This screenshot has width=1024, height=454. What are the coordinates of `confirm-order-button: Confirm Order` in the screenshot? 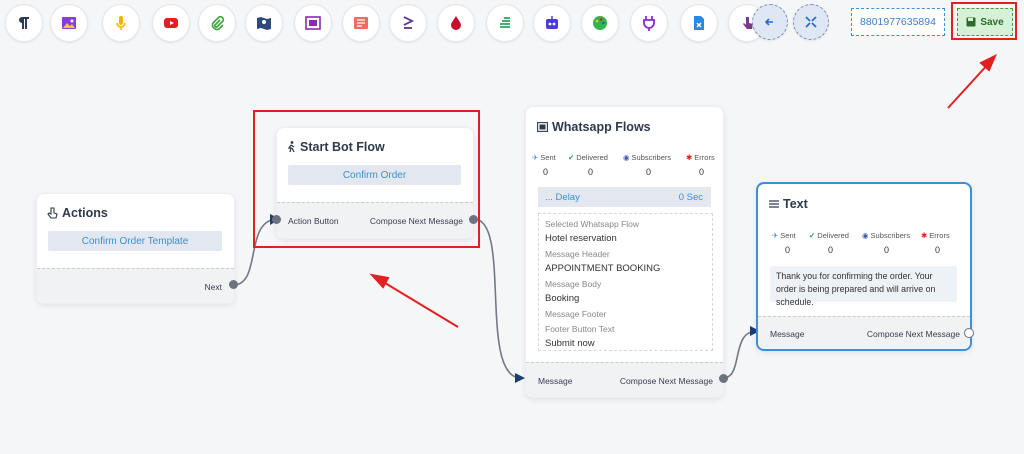 It's located at (374, 175).